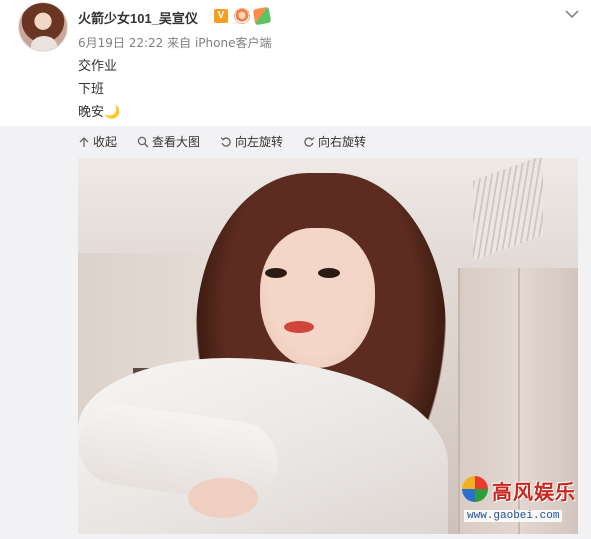 Image resolution: width=591 pixels, height=539 pixels. What do you see at coordinates (262, 16) in the screenshot?
I see `activity-badge-icon` at bounding box center [262, 16].